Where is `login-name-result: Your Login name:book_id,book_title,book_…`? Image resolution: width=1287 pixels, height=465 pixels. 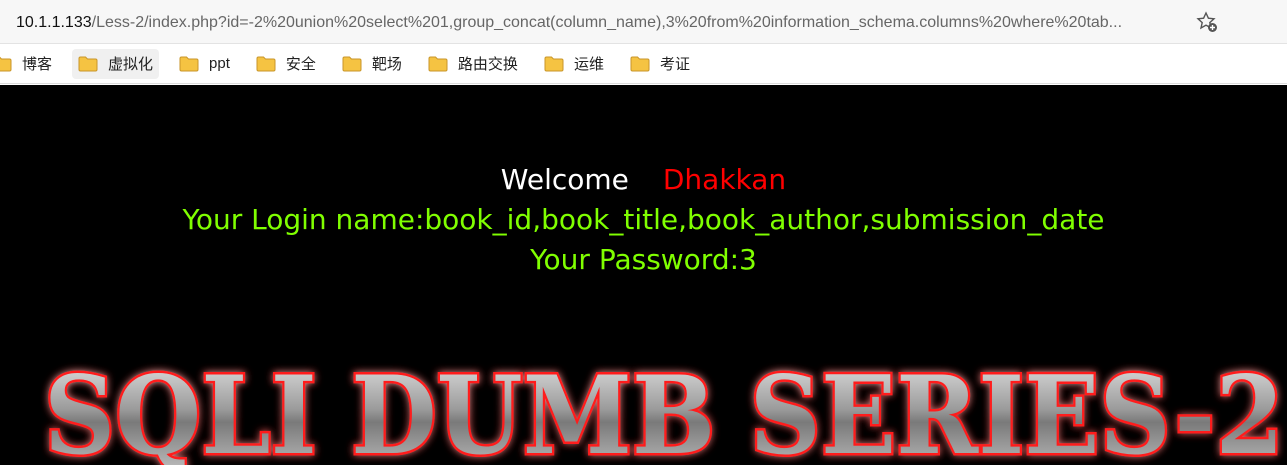 login-name-result: Your Login name:book_id,book_title,book_… is located at coordinates (643, 219).